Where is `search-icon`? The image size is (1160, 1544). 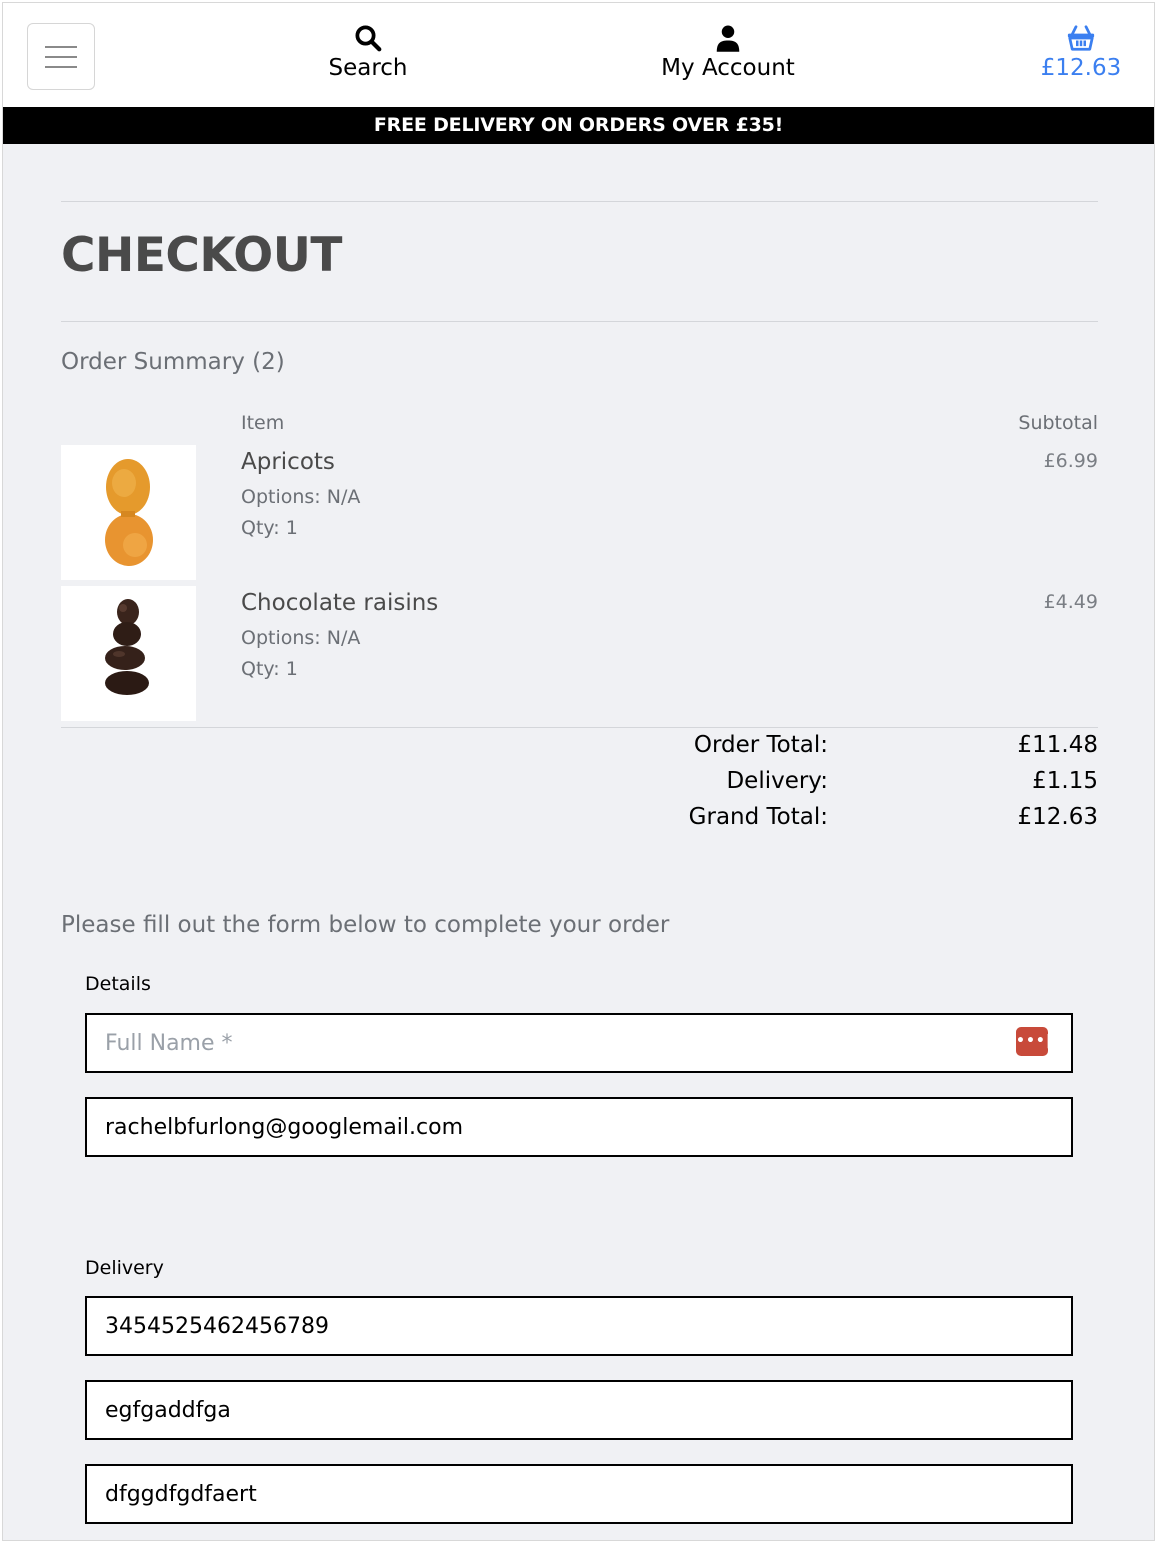
search-icon is located at coordinates (368, 38).